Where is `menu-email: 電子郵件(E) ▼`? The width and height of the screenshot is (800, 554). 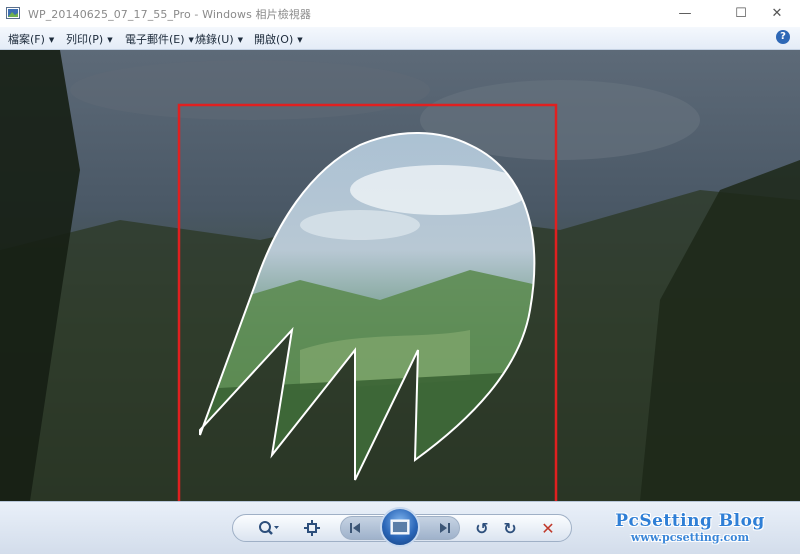
menu-email: 電子郵件(E) ▼ is located at coordinates (159, 39).